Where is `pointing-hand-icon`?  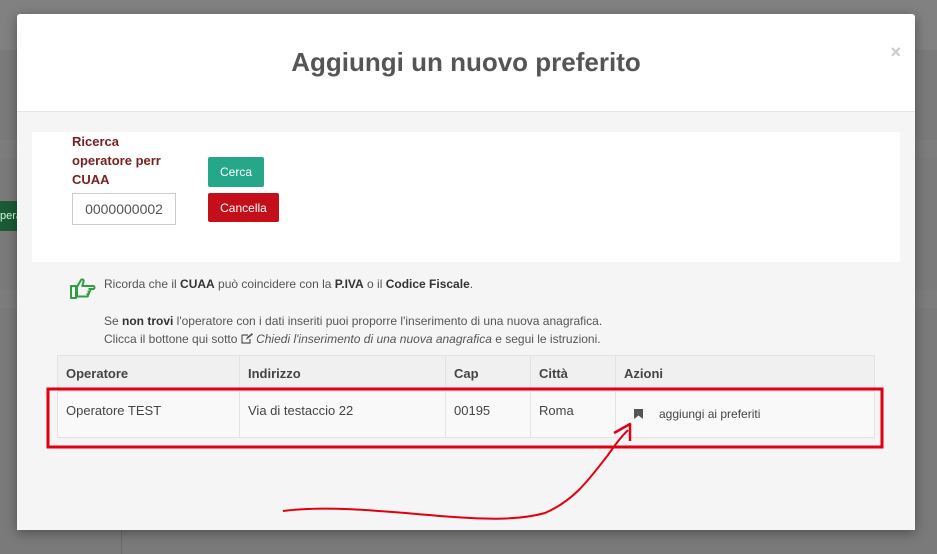 pointing-hand-icon is located at coordinates (83, 288).